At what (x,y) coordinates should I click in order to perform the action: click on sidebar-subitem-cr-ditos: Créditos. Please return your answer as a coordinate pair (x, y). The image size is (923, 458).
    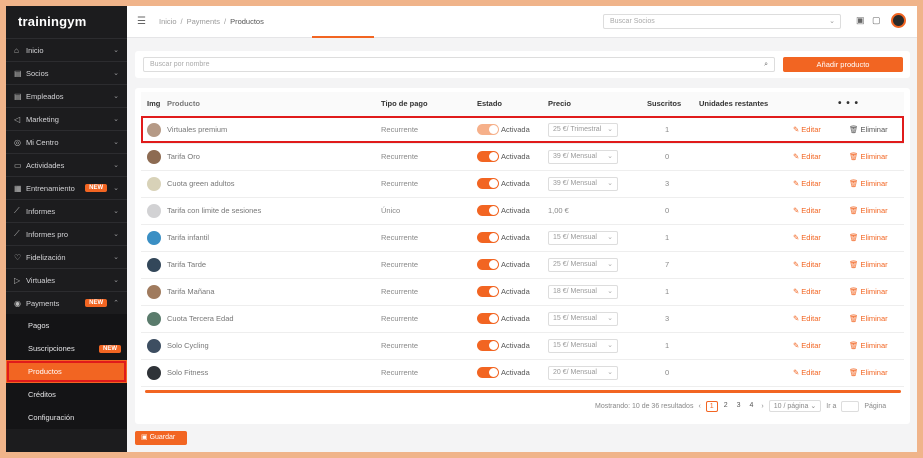
    Looking at the image, I should click on (66, 394).